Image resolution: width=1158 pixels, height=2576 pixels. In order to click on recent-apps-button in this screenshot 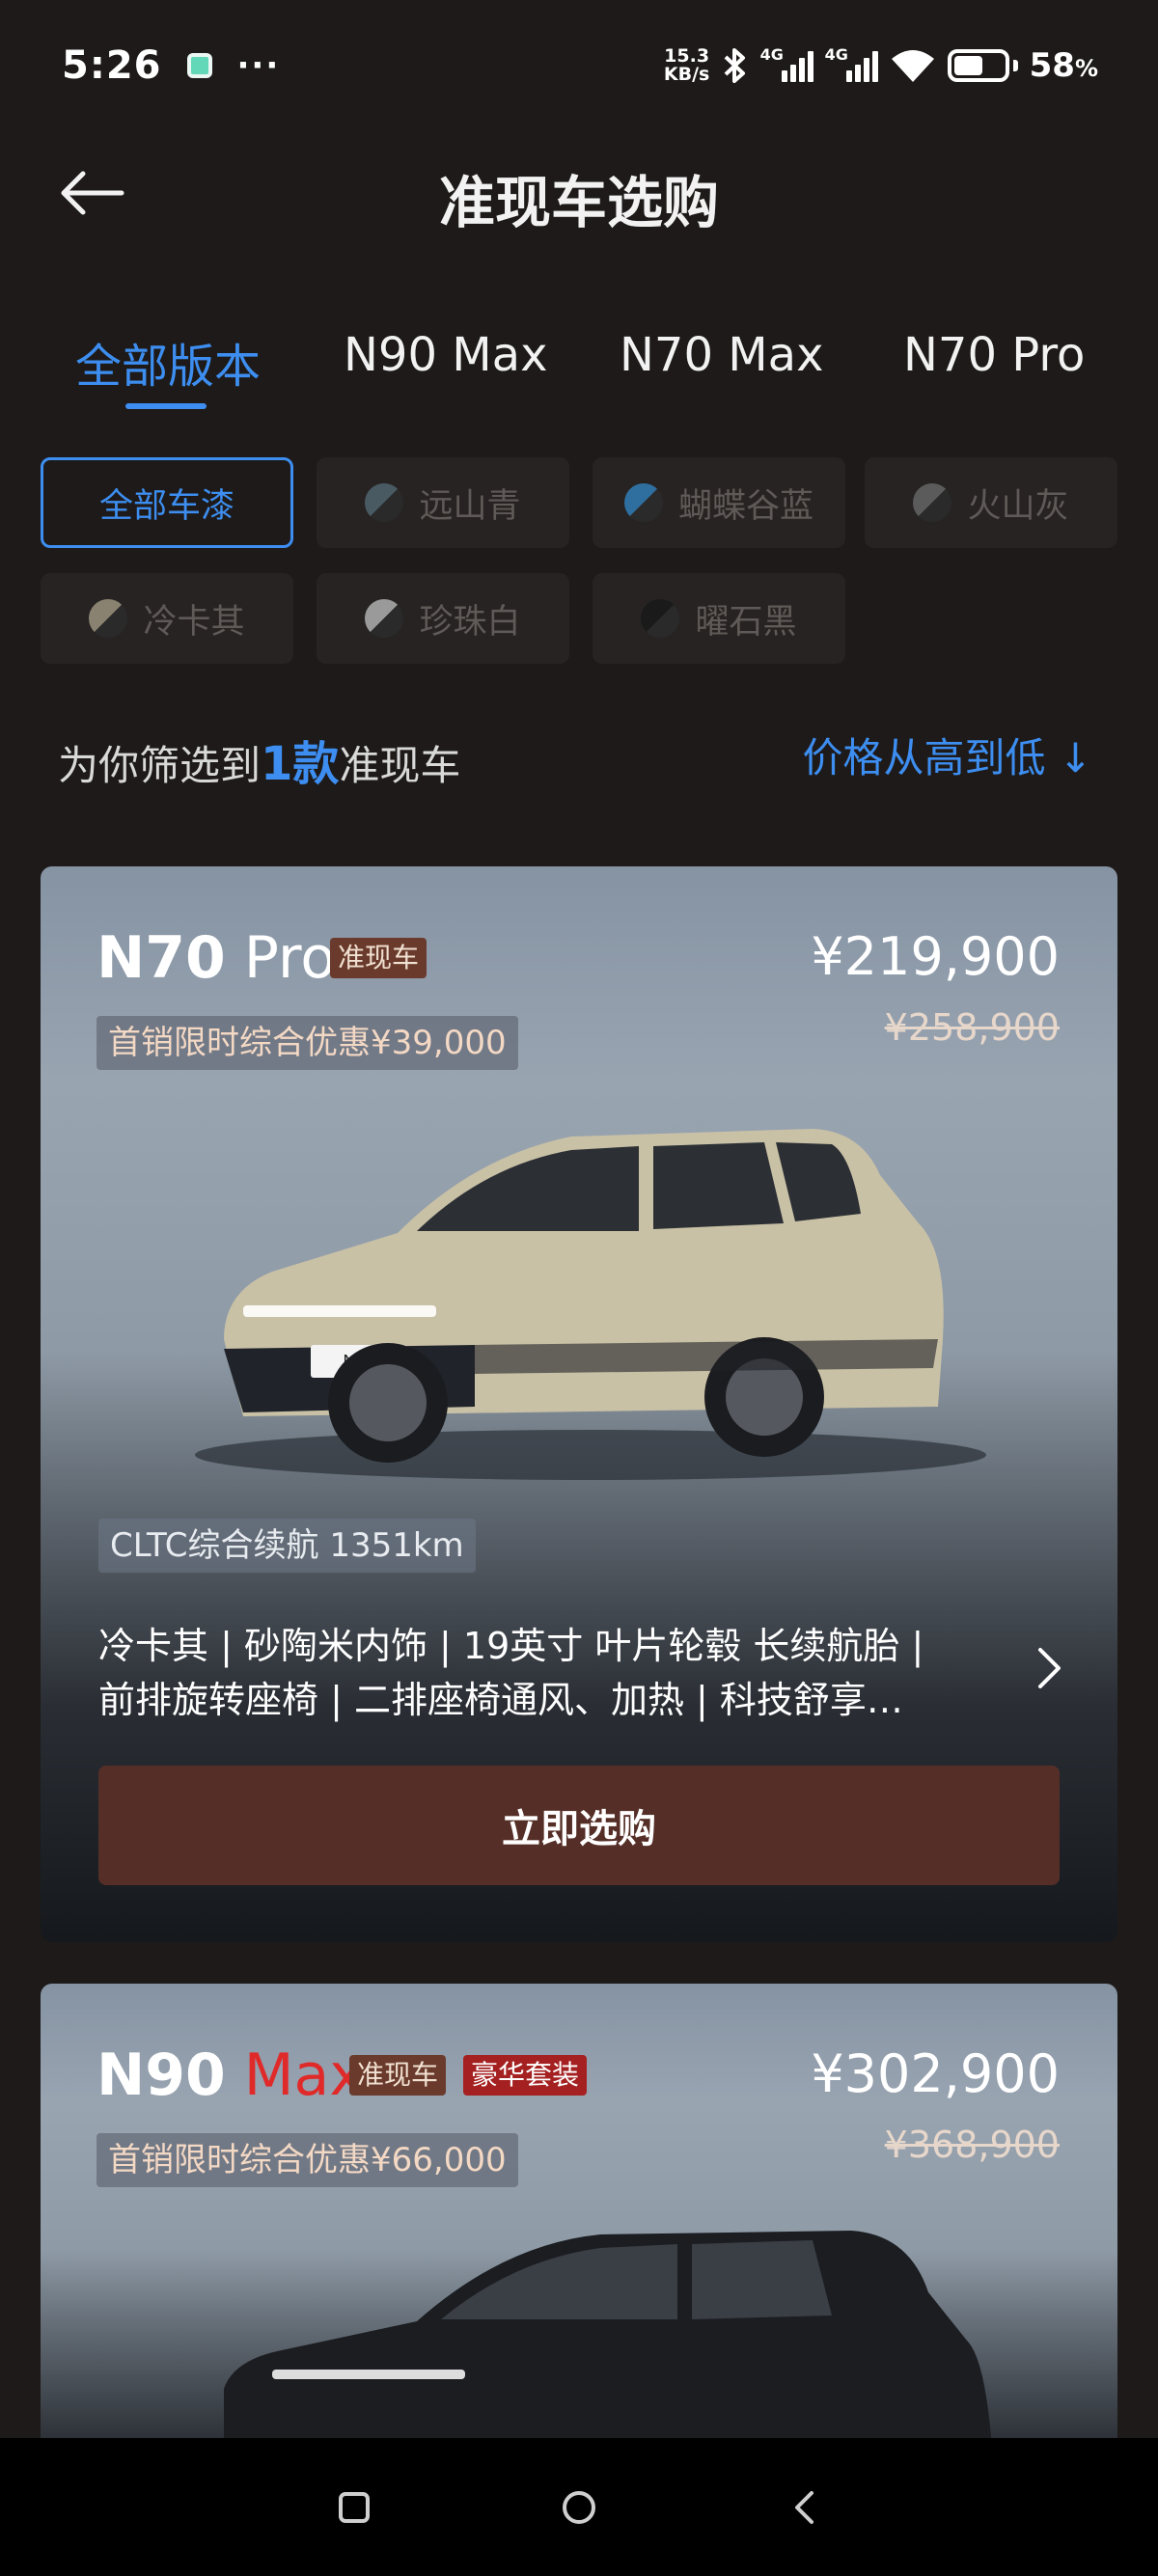, I will do `click(354, 2508)`.